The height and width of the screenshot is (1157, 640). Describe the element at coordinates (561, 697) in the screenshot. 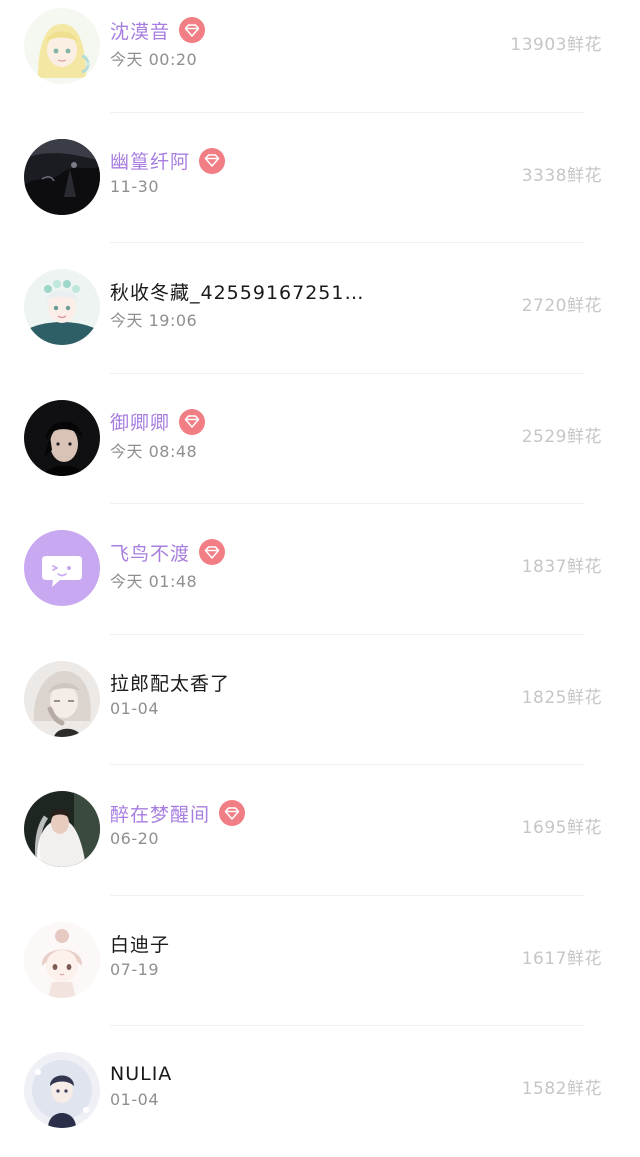

I see `flower-count: 1825鲜花` at that location.